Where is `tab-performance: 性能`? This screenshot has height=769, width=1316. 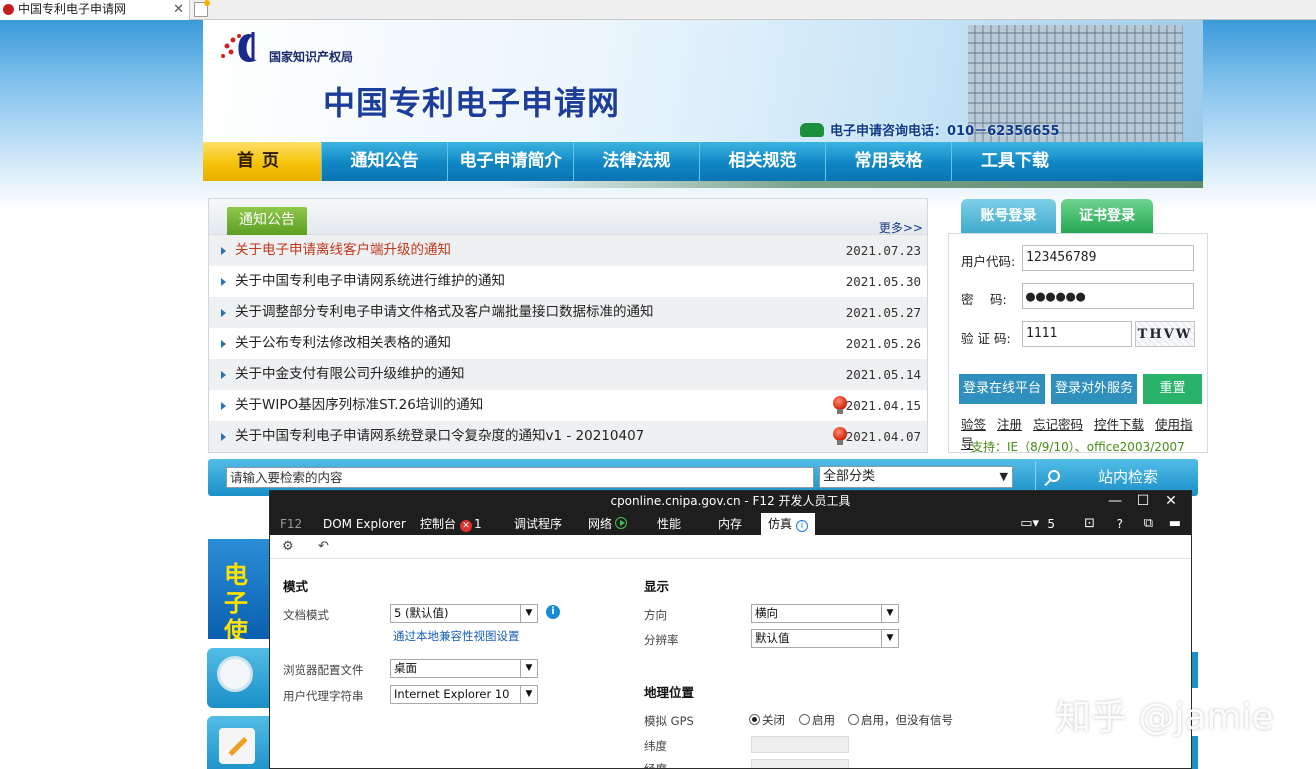 tab-performance: 性能 is located at coordinates (669, 524).